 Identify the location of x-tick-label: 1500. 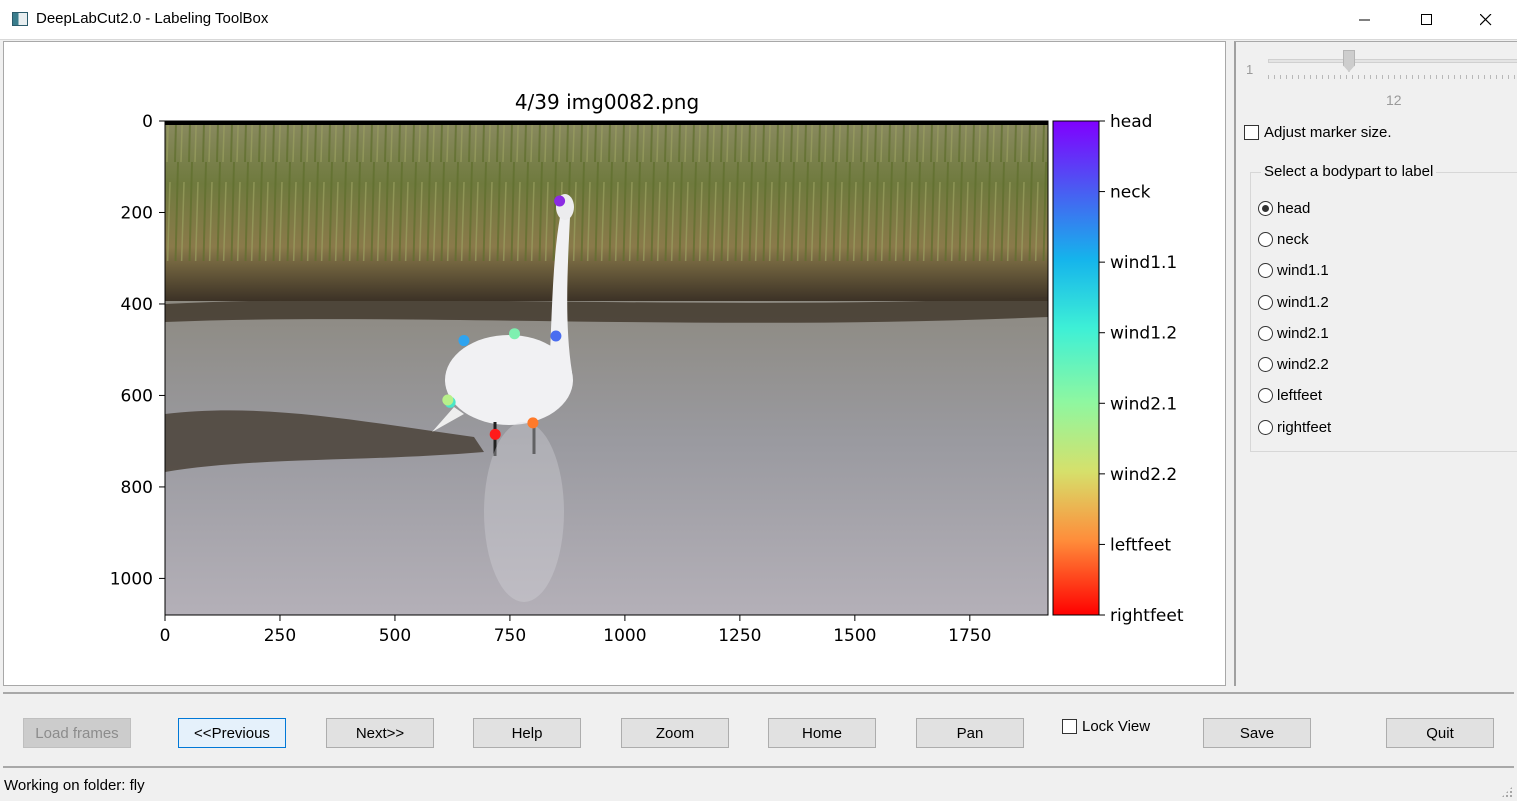
(854, 636).